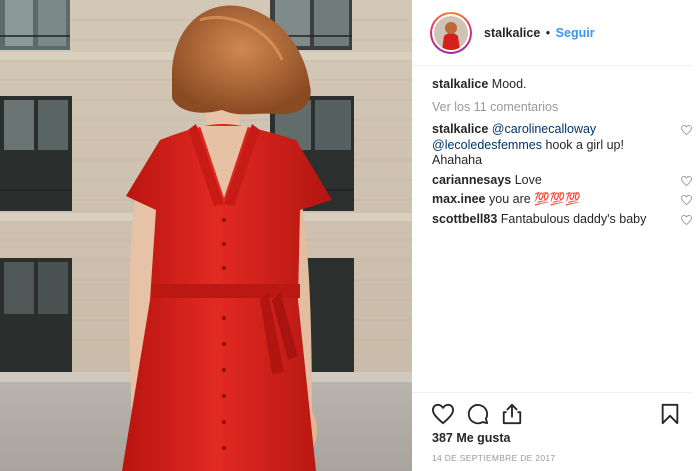 Image resolution: width=700 pixels, height=471 pixels. I want to click on view-all-comments-link: Ver los 11 comentarios, so click(563, 107).